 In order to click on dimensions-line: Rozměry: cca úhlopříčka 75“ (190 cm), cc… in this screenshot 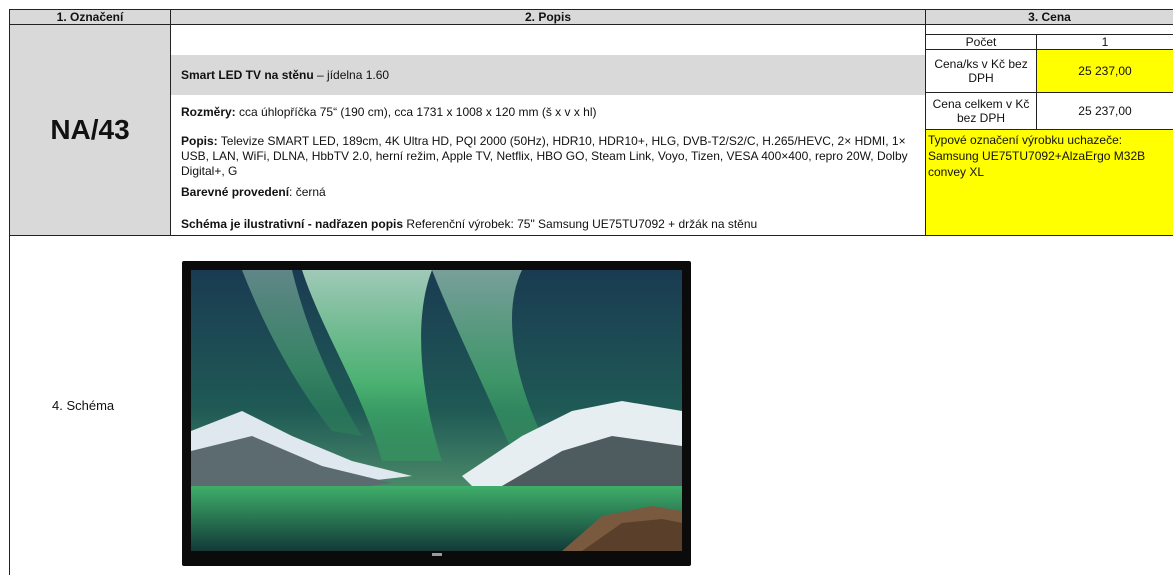, I will do `click(551, 112)`.